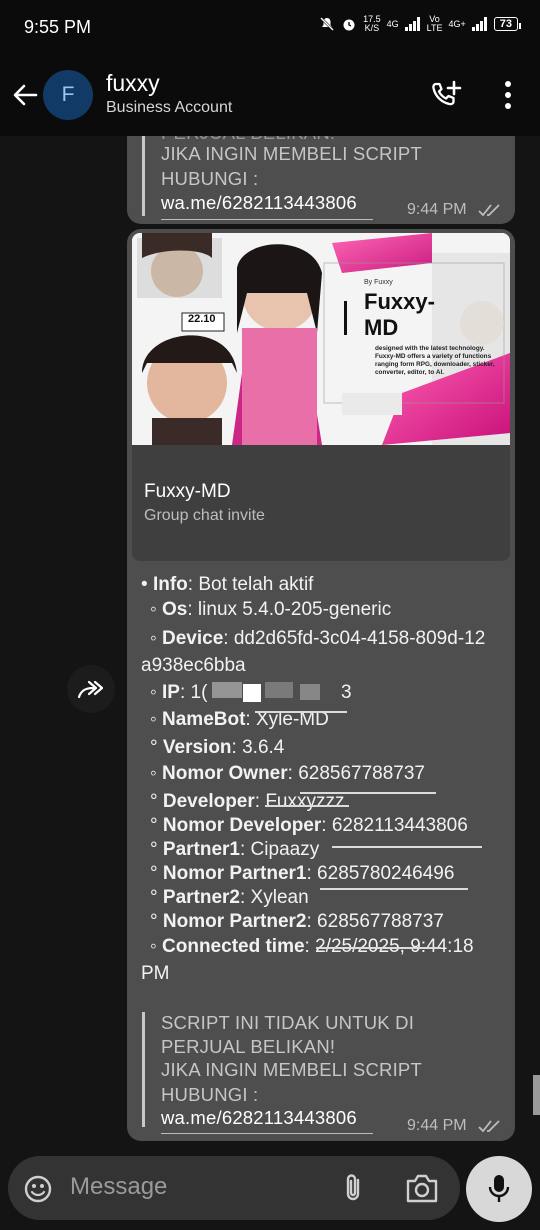  What do you see at coordinates (58, 27) in the screenshot?
I see `status-time: 9:55 PM` at bounding box center [58, 27].